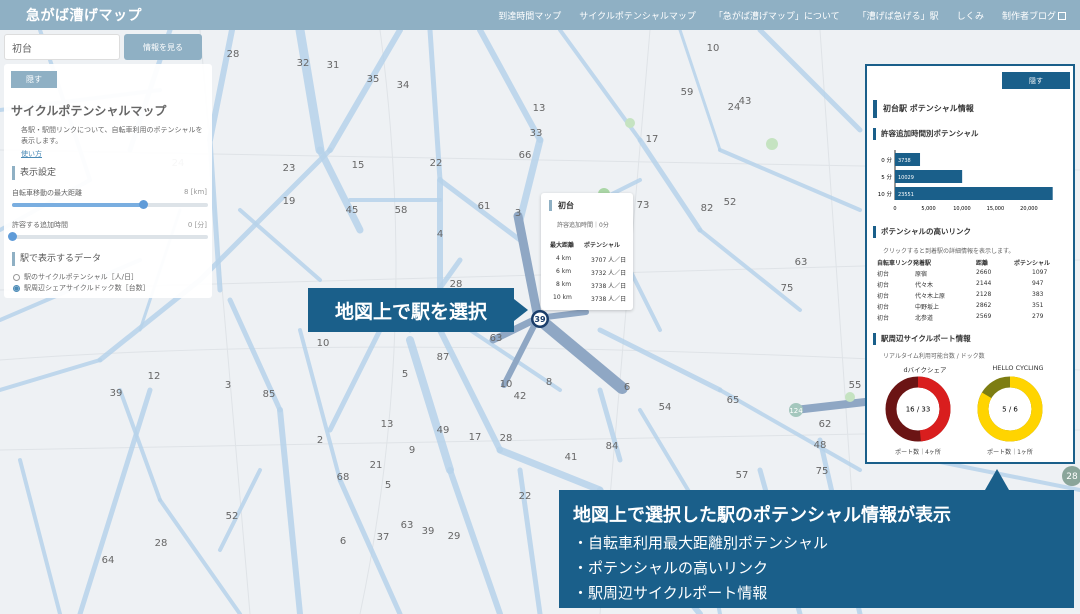 Image resolution: width=1080 pixels, height=614 pixels. Describe the element at coordinates (927, 307) in the screenshot. I see `link-cell: 中野坂上` at that location.